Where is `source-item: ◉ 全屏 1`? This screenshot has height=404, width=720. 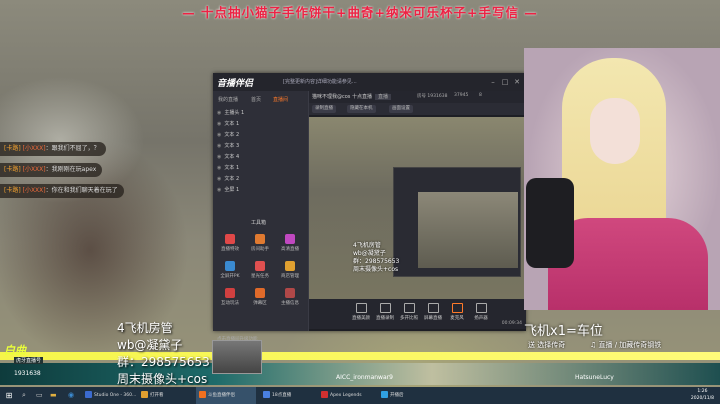 source-item: ◉ 全屏 1 is located at coordinates (228, 190).